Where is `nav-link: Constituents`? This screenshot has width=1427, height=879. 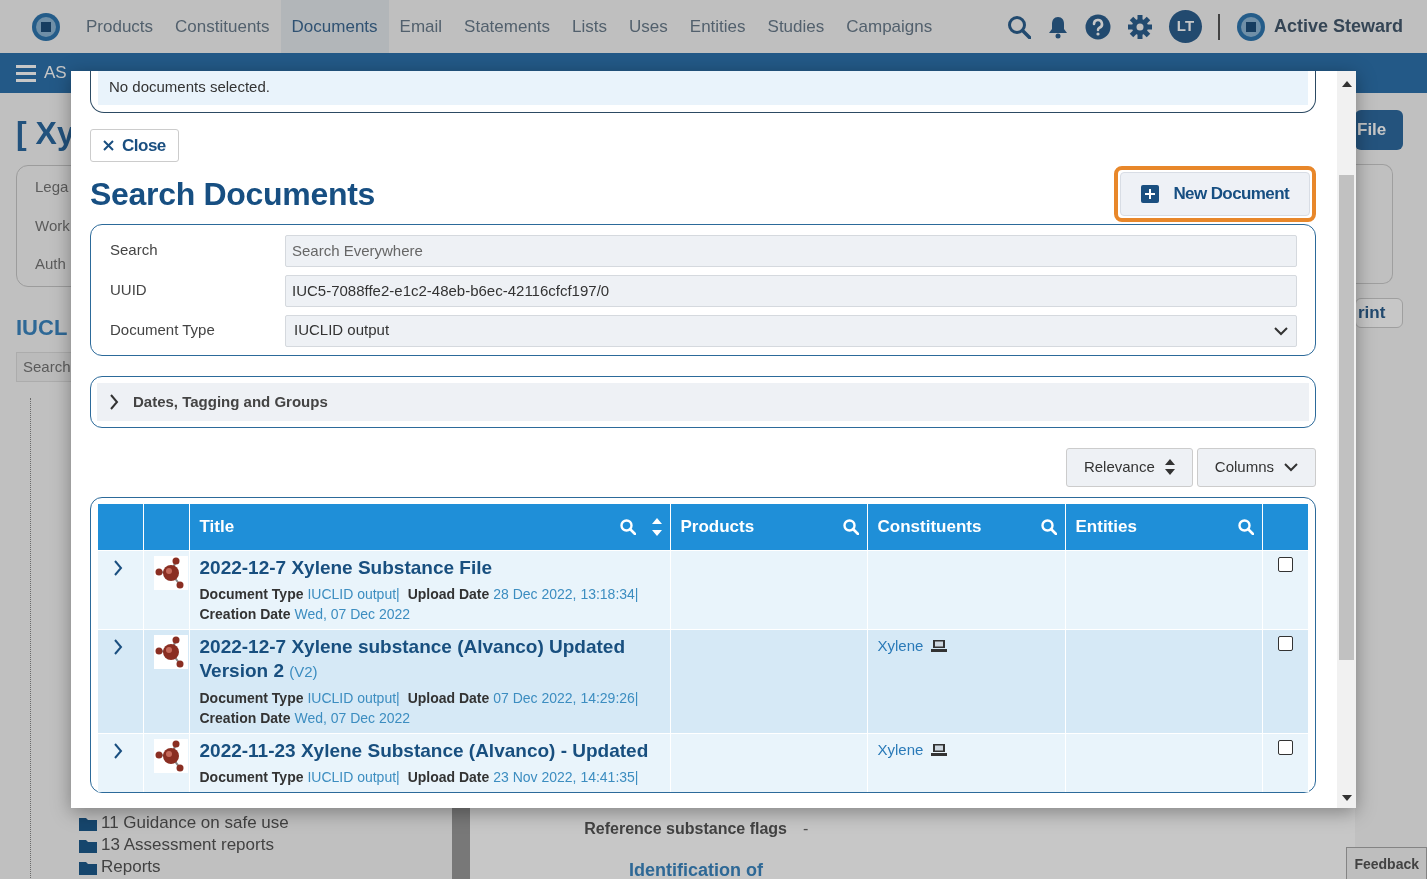 nav-link: Constituents is located at coordinates (222, 26).